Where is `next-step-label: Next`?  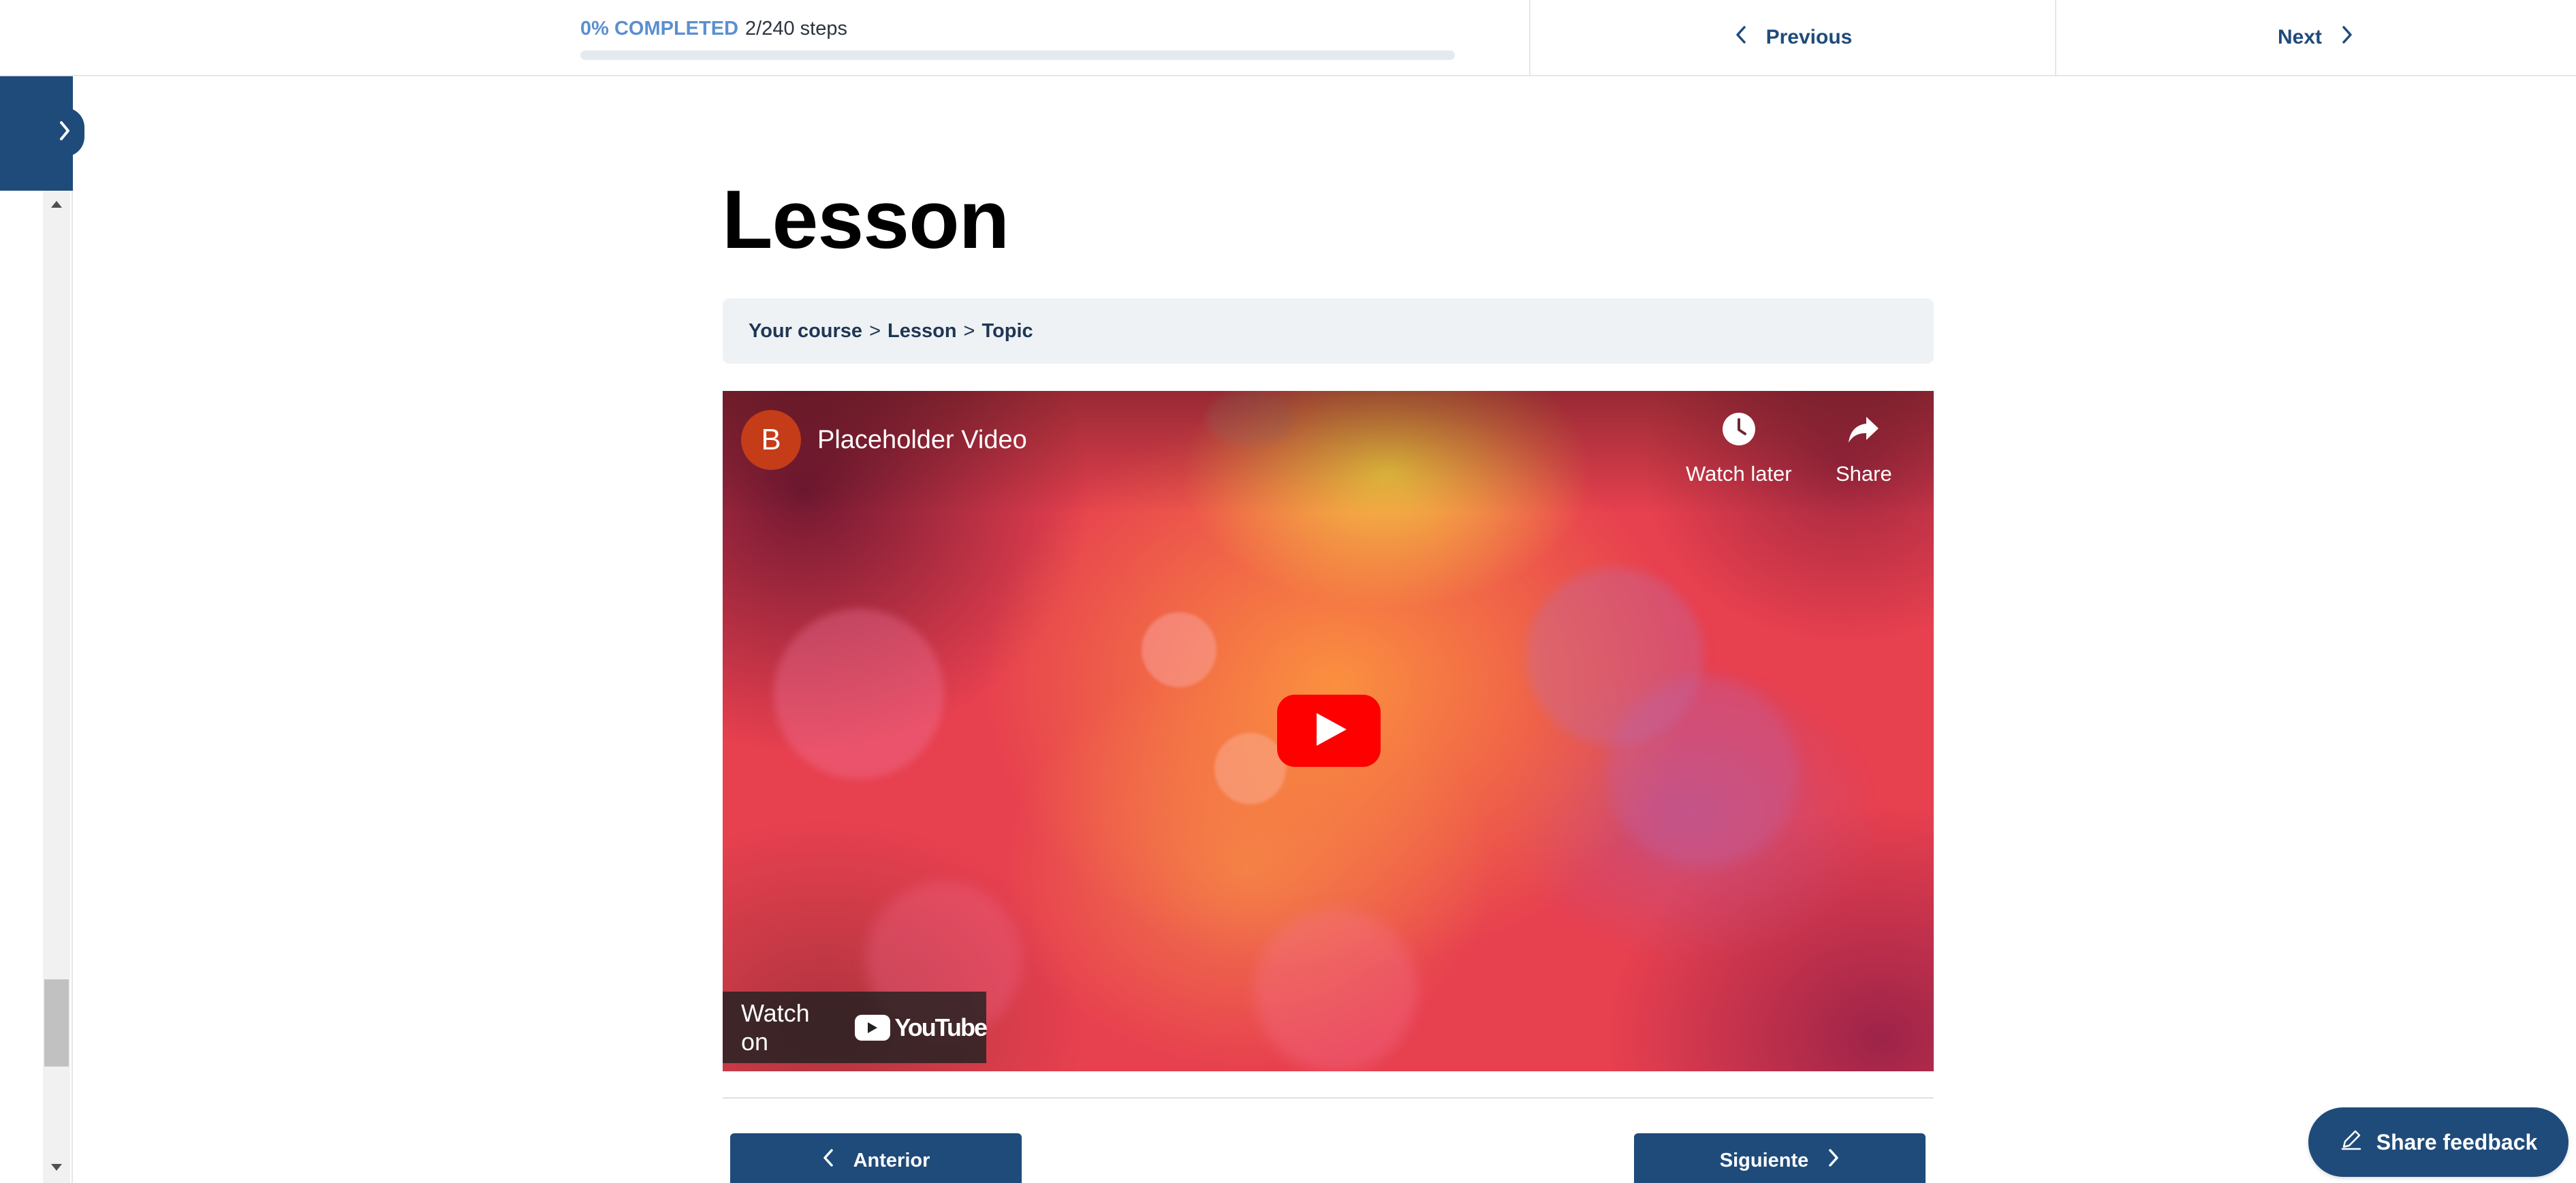
next-step-label: Next is located at coordinates (2300, 37).